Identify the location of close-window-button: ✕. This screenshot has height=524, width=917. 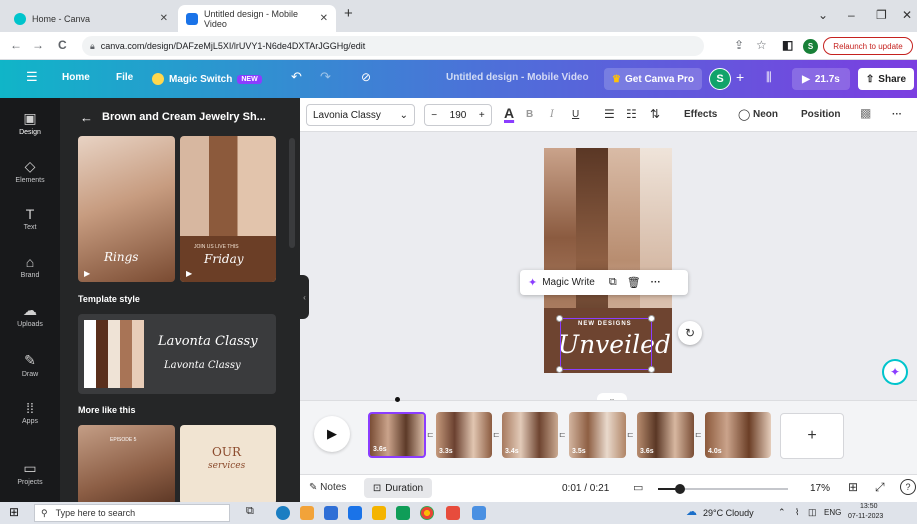
(907, 15).